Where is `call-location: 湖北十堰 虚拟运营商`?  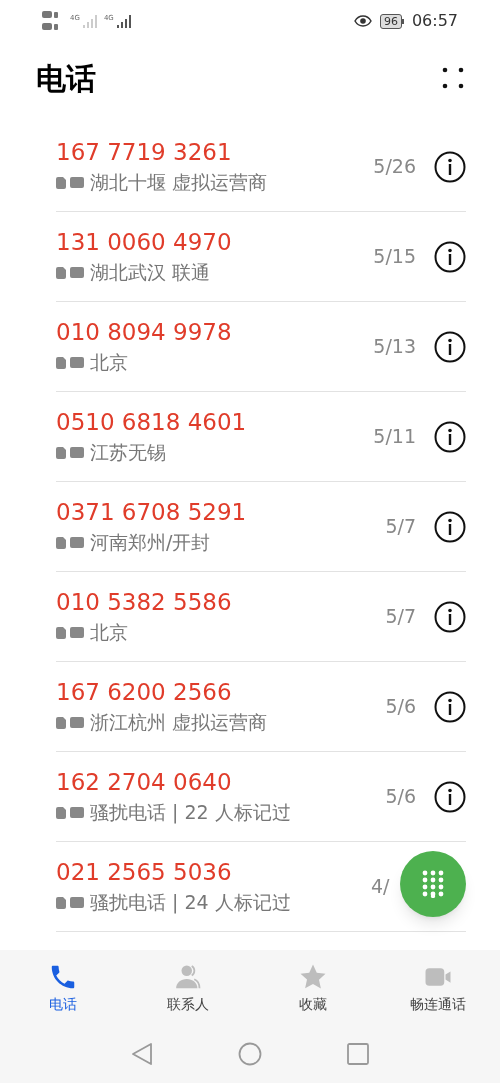
call-location: 湖北十堰 虚拟运营商 is located at coordinates (179, 183).